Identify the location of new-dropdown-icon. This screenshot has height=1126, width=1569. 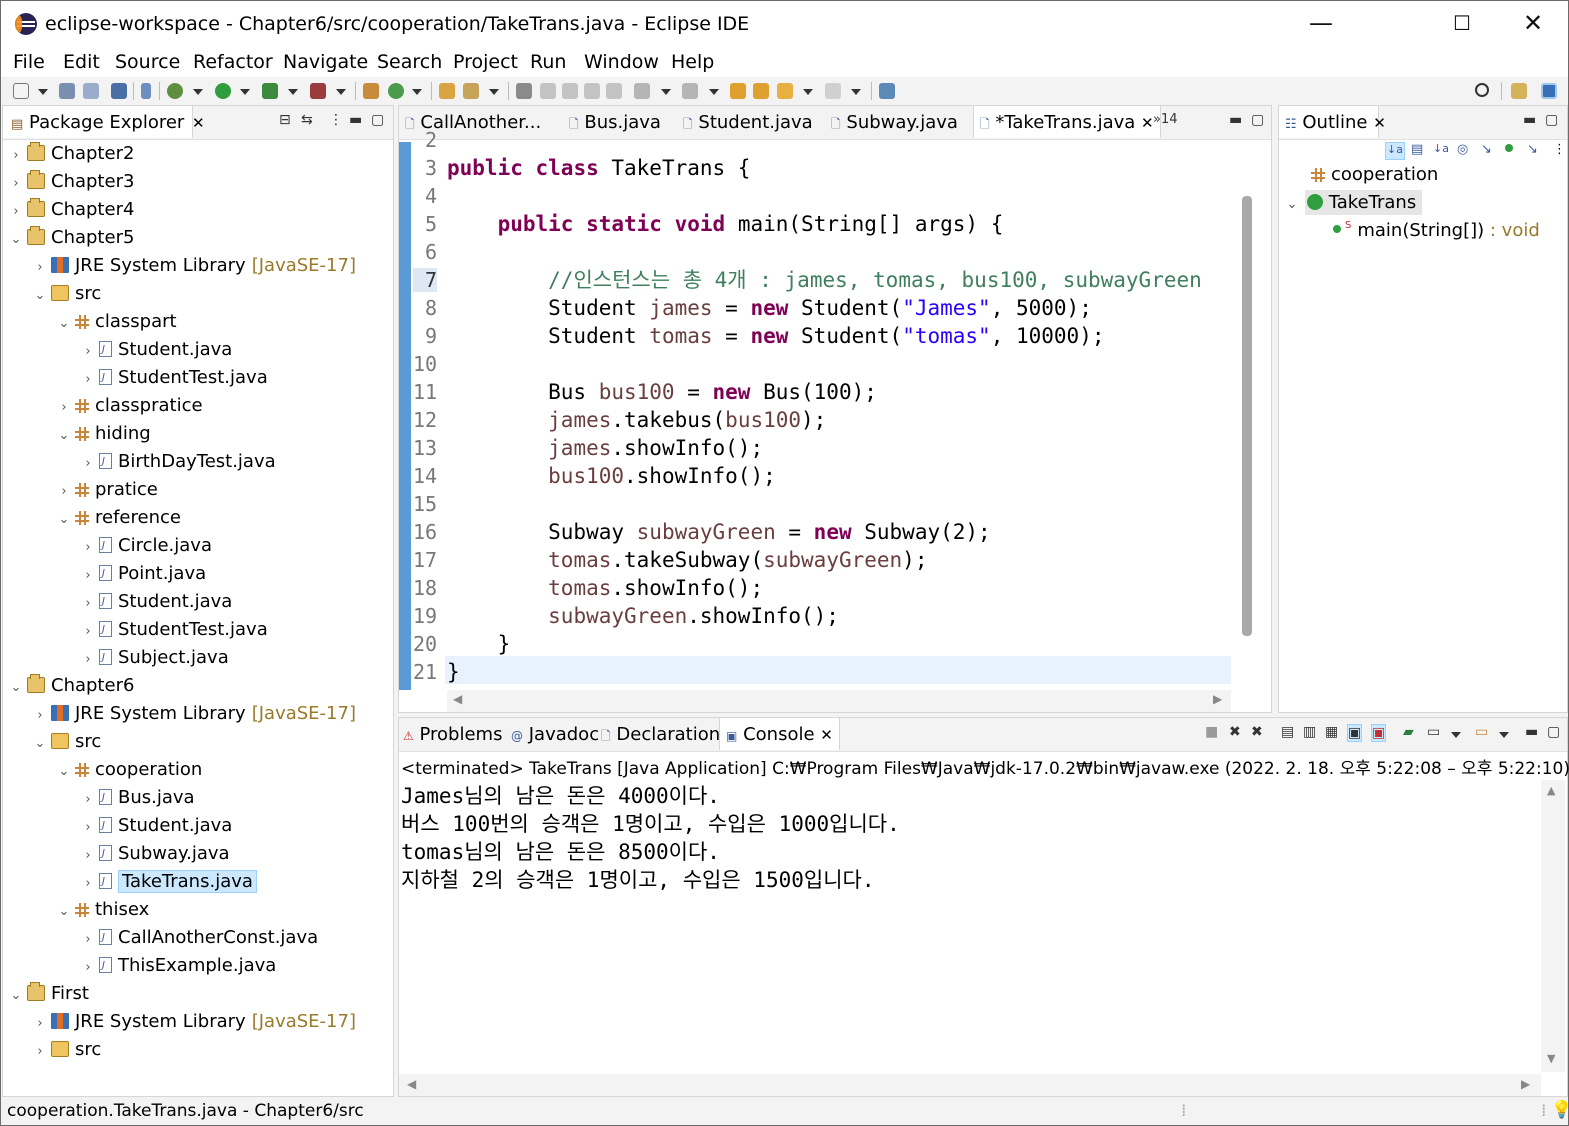
(43, 92).